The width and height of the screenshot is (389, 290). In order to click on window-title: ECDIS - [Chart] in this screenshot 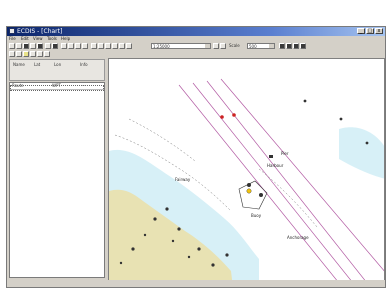, I will do `click(40, 31)`.